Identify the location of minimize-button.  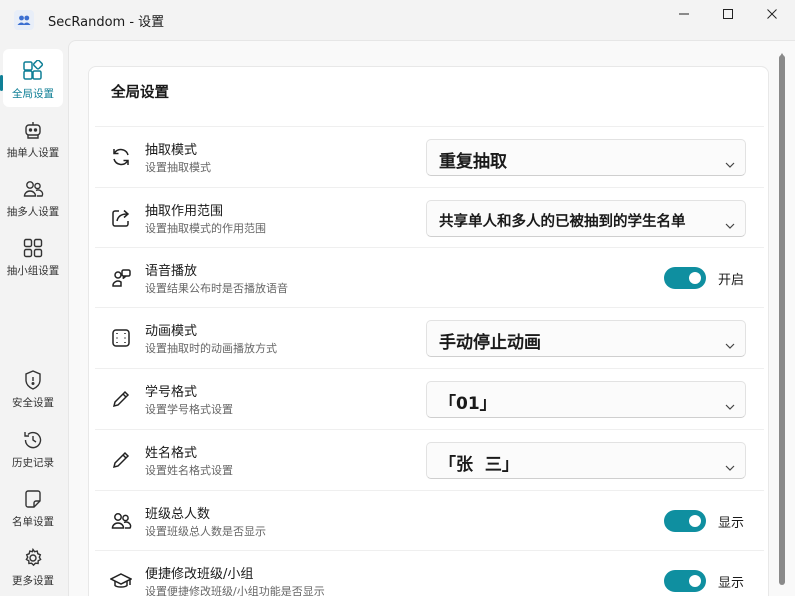
(684, 14).